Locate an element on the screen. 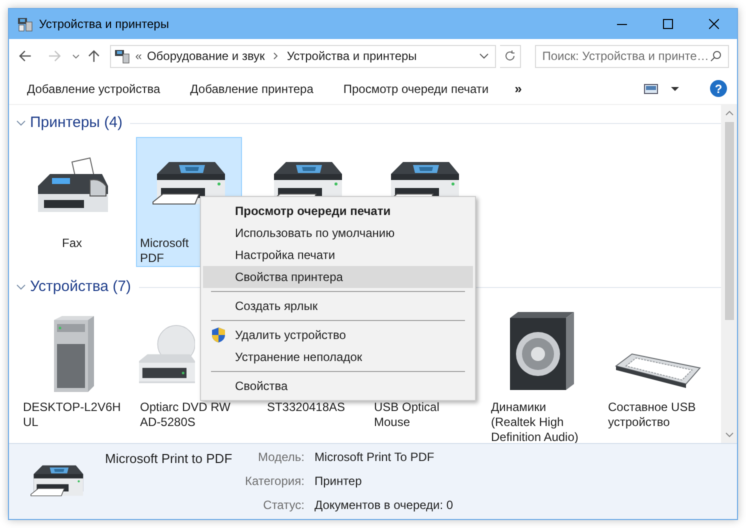 The image size is (746, 528). detail-value: Документов в очереди: 0 is located at coordinates (384, 506).